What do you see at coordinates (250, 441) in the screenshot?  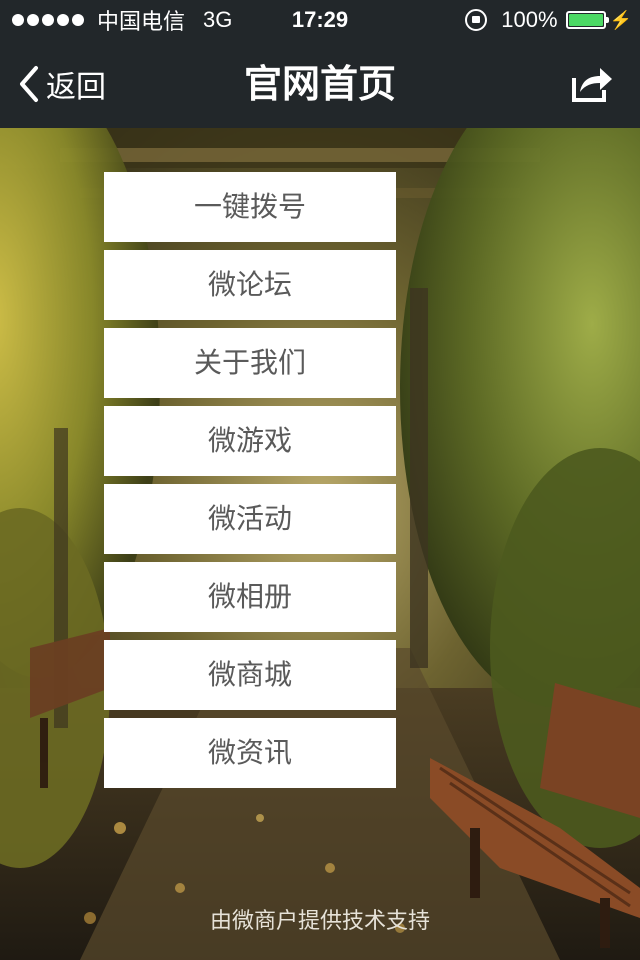 I see `menu-item-games: 微游戏` at bounding box center [250, 441].